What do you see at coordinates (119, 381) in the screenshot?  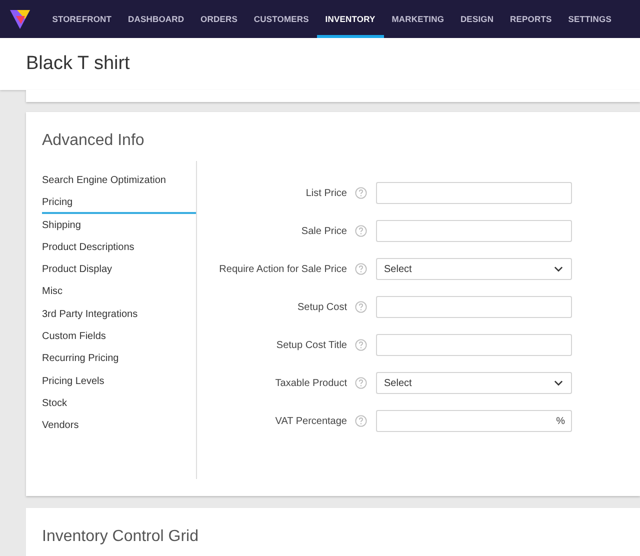 I see `sidebar-item: Pricing Levels` at bounding box center [119, 381].